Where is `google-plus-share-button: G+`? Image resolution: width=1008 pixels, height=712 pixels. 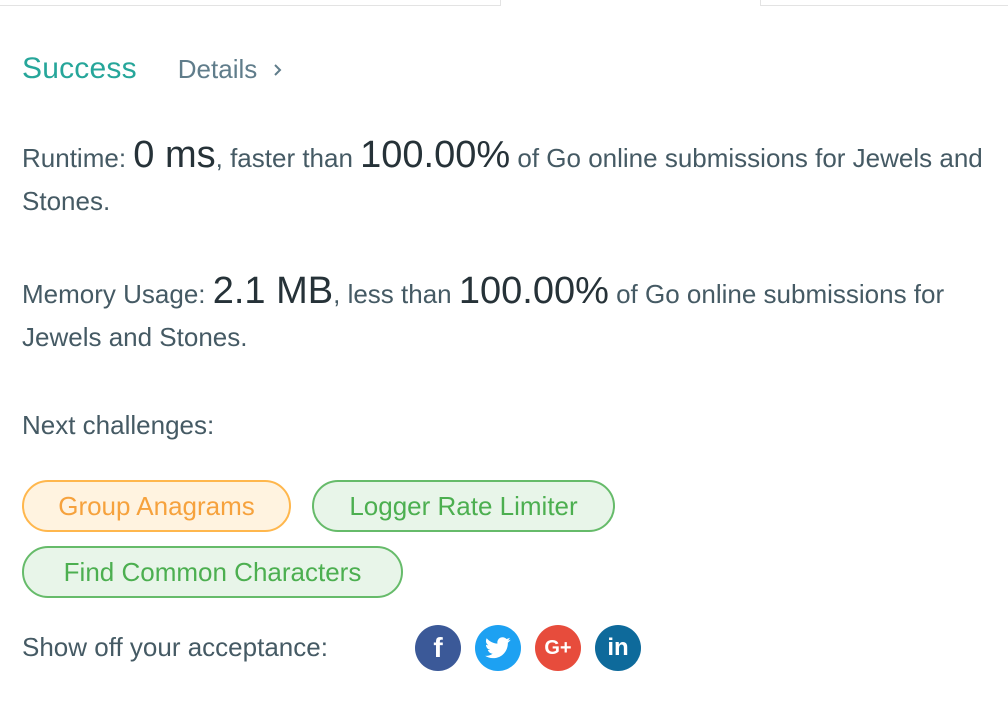 google-plus-share-button: G+ is located at coordinates (558, 648).